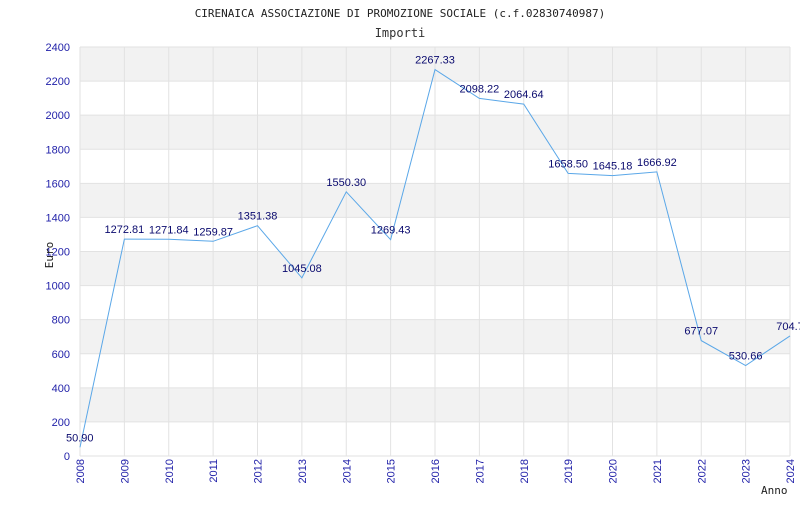 Image resolution: width=800 pixels, height=505 pixels. I want to click on x-tick-label: 2023, so click(747, 471).